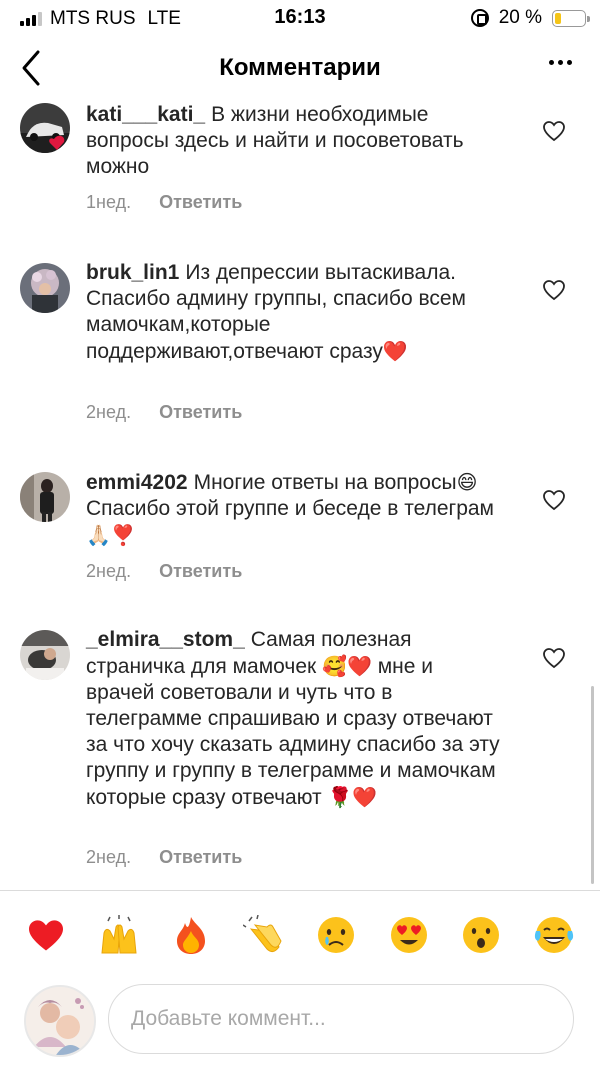 The height and width of the screenshot is (1066, 600). Describe the element at coordinates (300, 890) in the screenshot. I see `divider` at that location.